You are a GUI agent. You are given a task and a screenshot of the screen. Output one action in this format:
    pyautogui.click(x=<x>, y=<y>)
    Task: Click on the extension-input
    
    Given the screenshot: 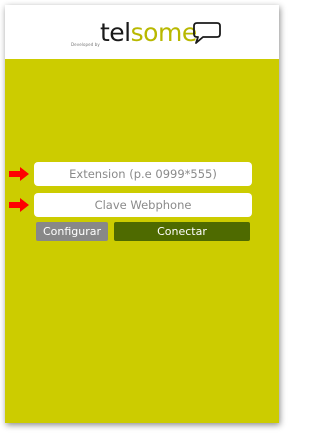 What is the action you would take?
    pyautogui.click(x=143, y=174)
    